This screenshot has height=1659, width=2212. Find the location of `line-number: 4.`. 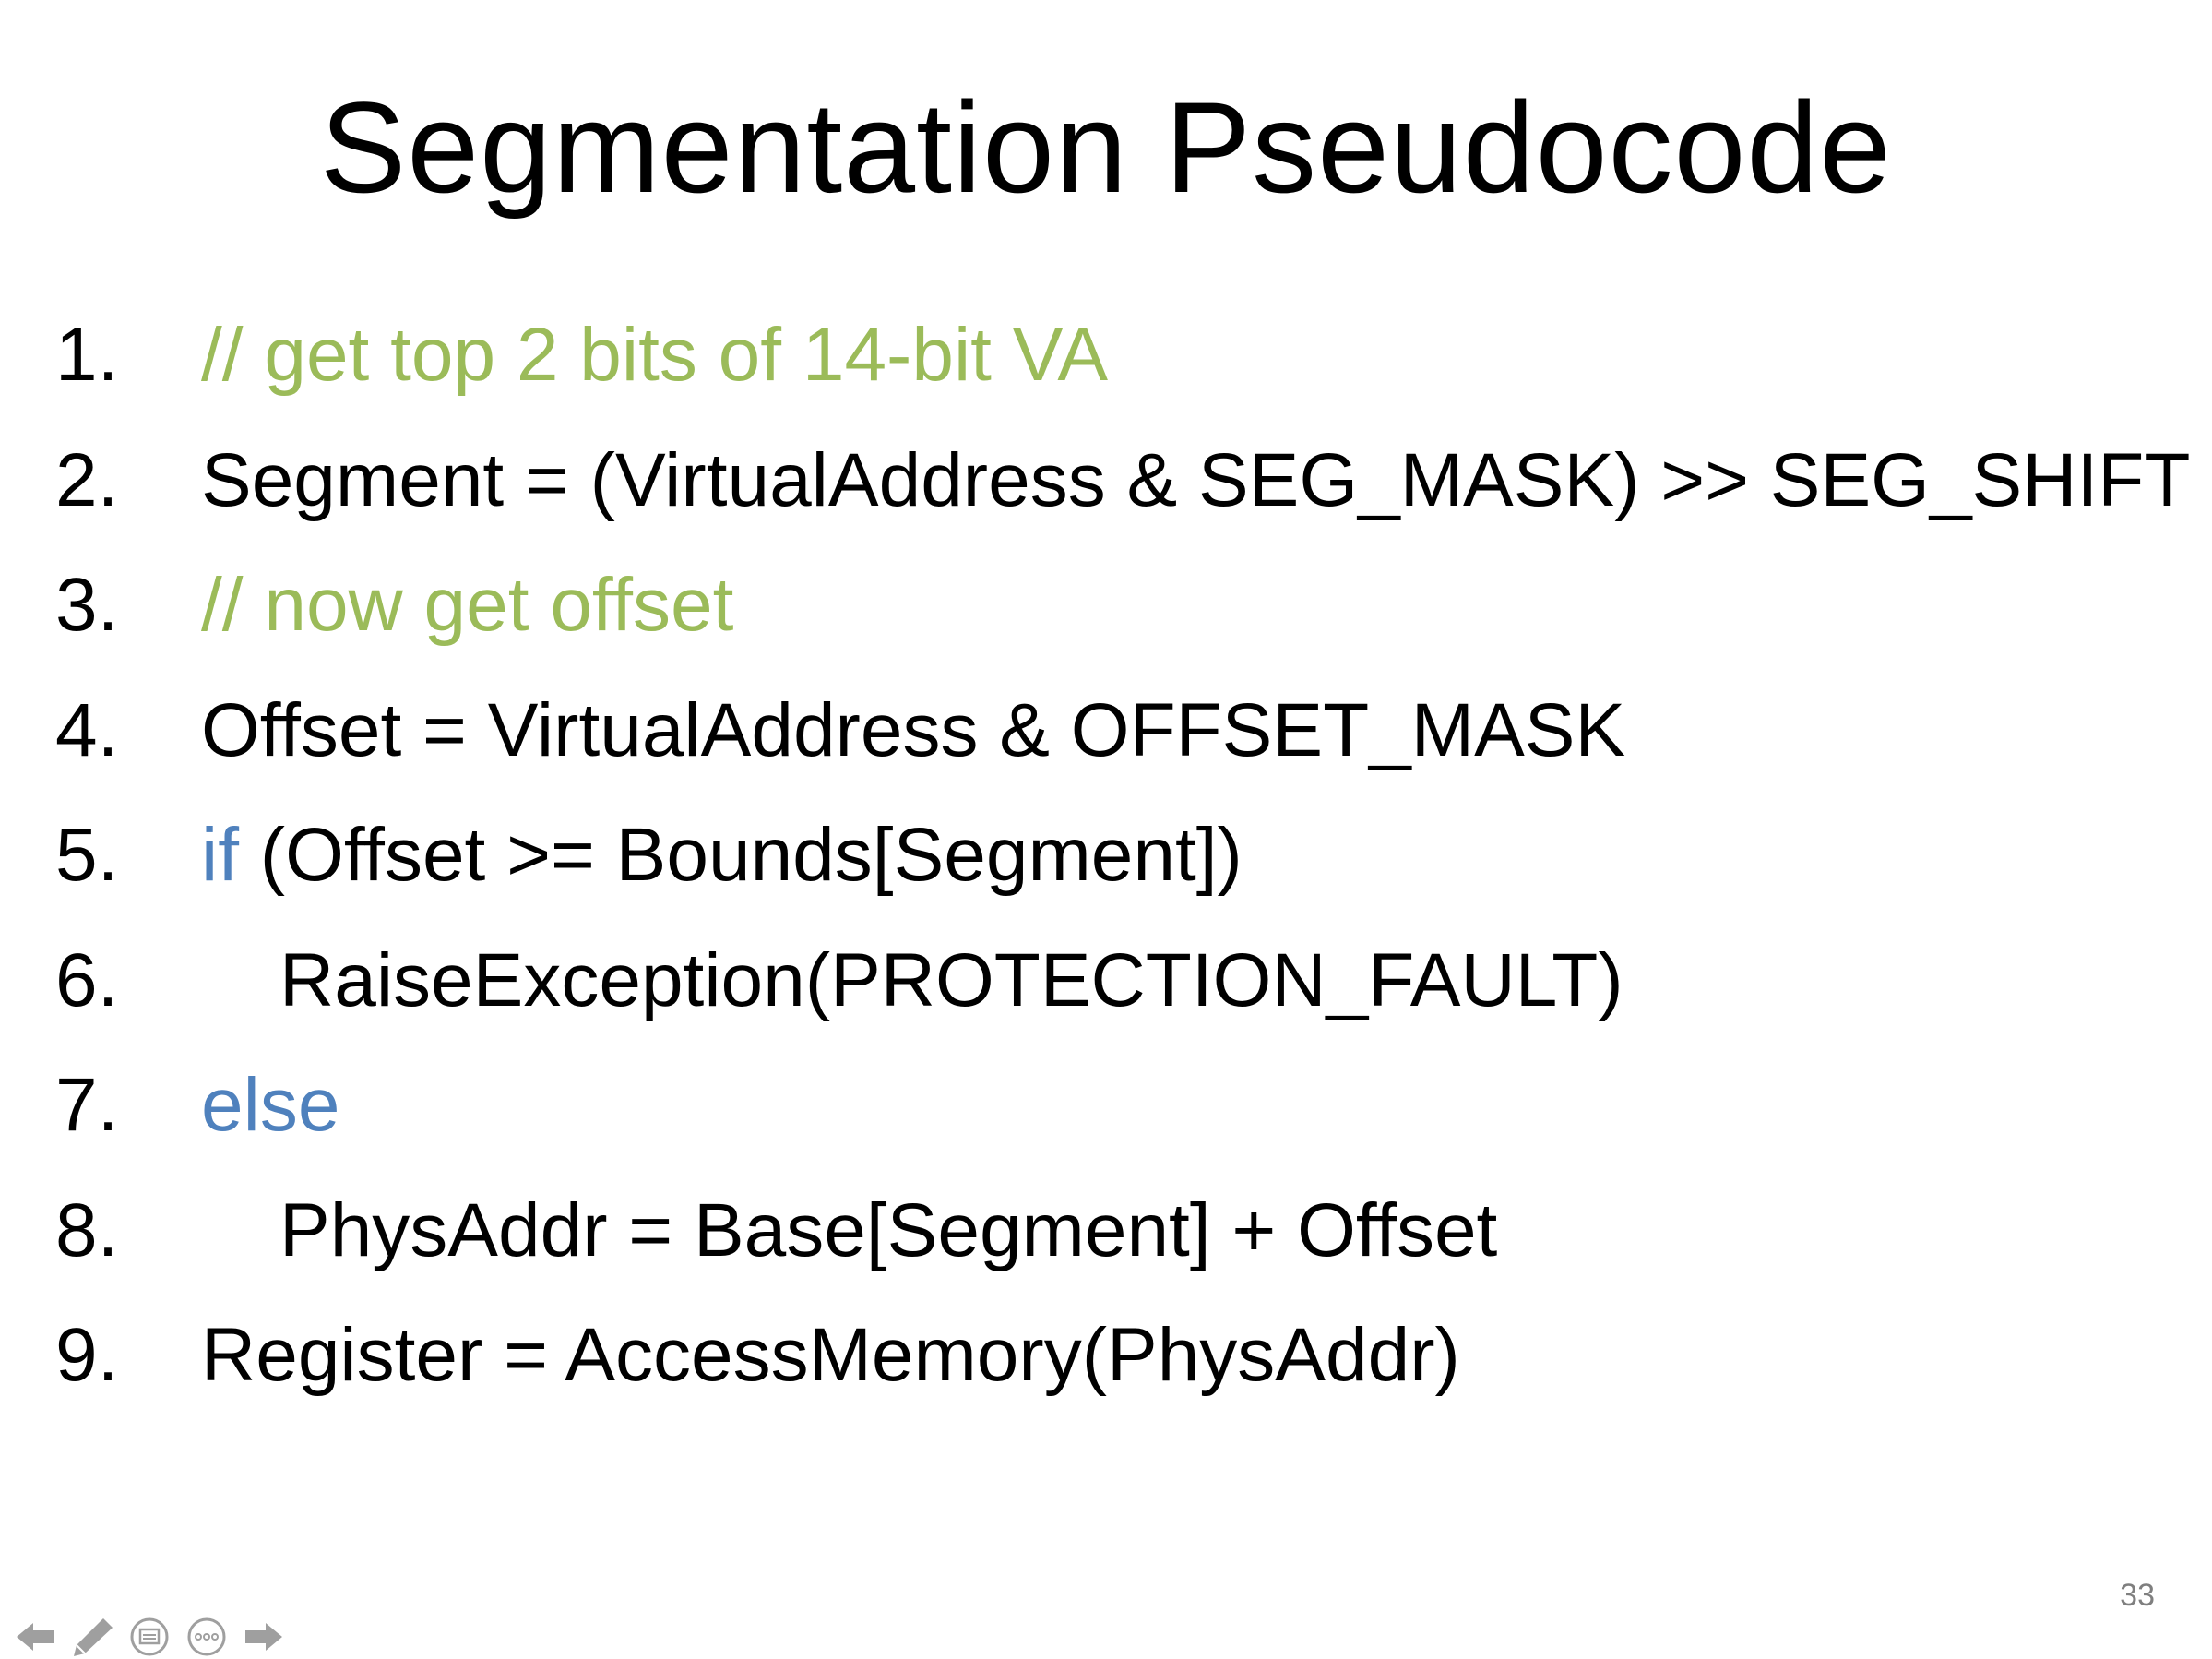

line-number: 4. is located at coordinates (87, 729).